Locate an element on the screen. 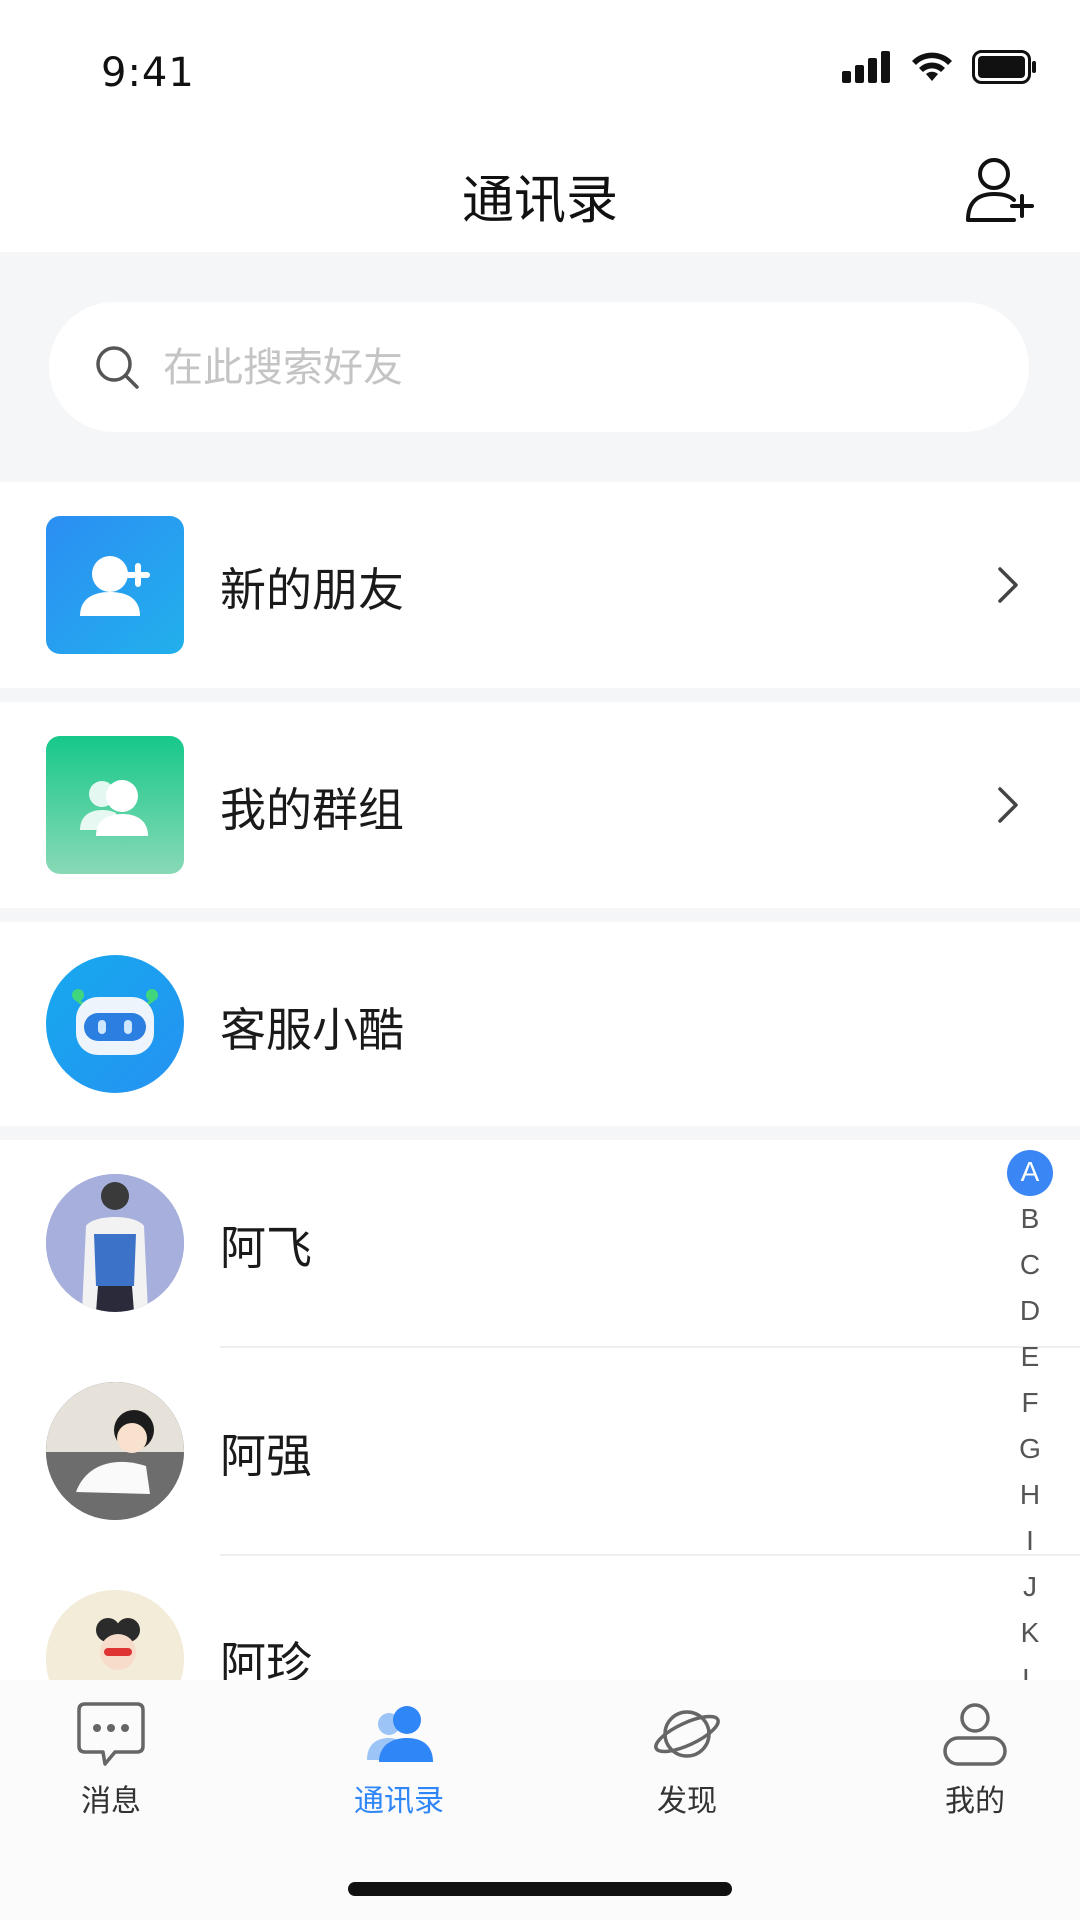 This screenshot has width=1080, height=1920. my-groups-row: 我的群组 is located at coordinates (540, 805).